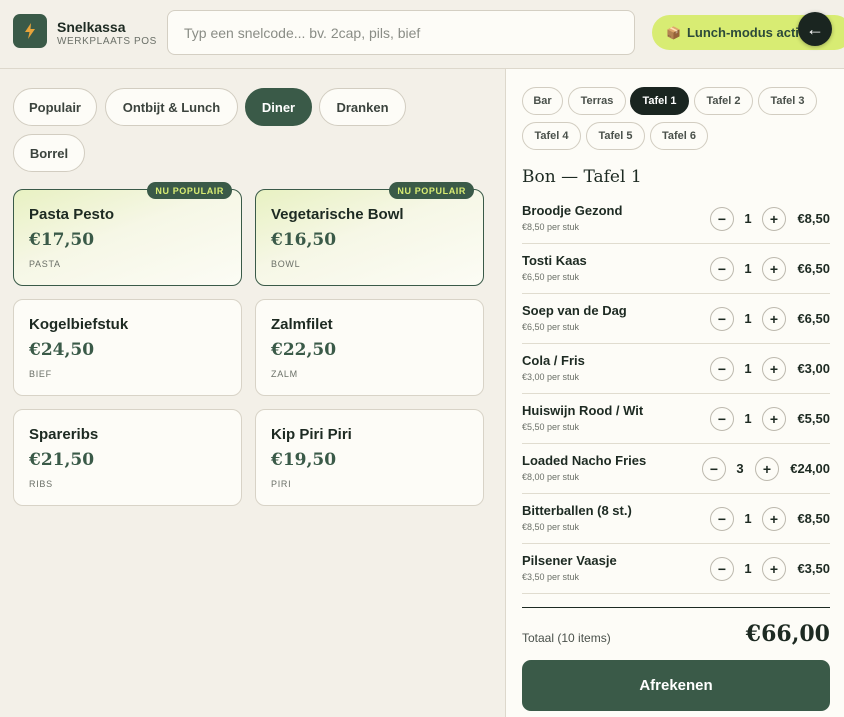  What do you see at coordinates (107, 41) in the screenshot?
I see `brand-subtitle: WERKPLAATS POS` at bounding box center [107, 41].